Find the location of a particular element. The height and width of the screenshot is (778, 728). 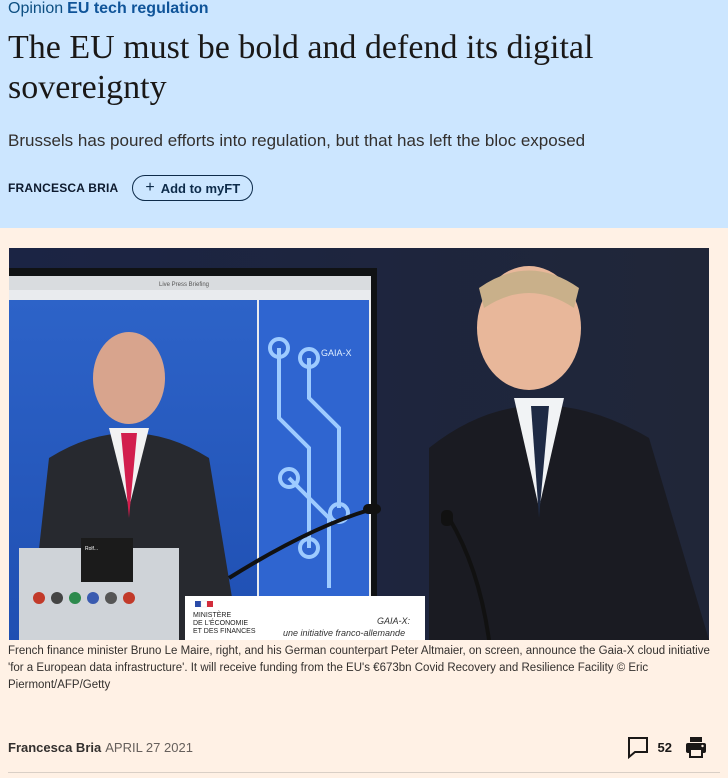

add-to-myft-button: + Add to myFT is located at coordinates (193, 188).